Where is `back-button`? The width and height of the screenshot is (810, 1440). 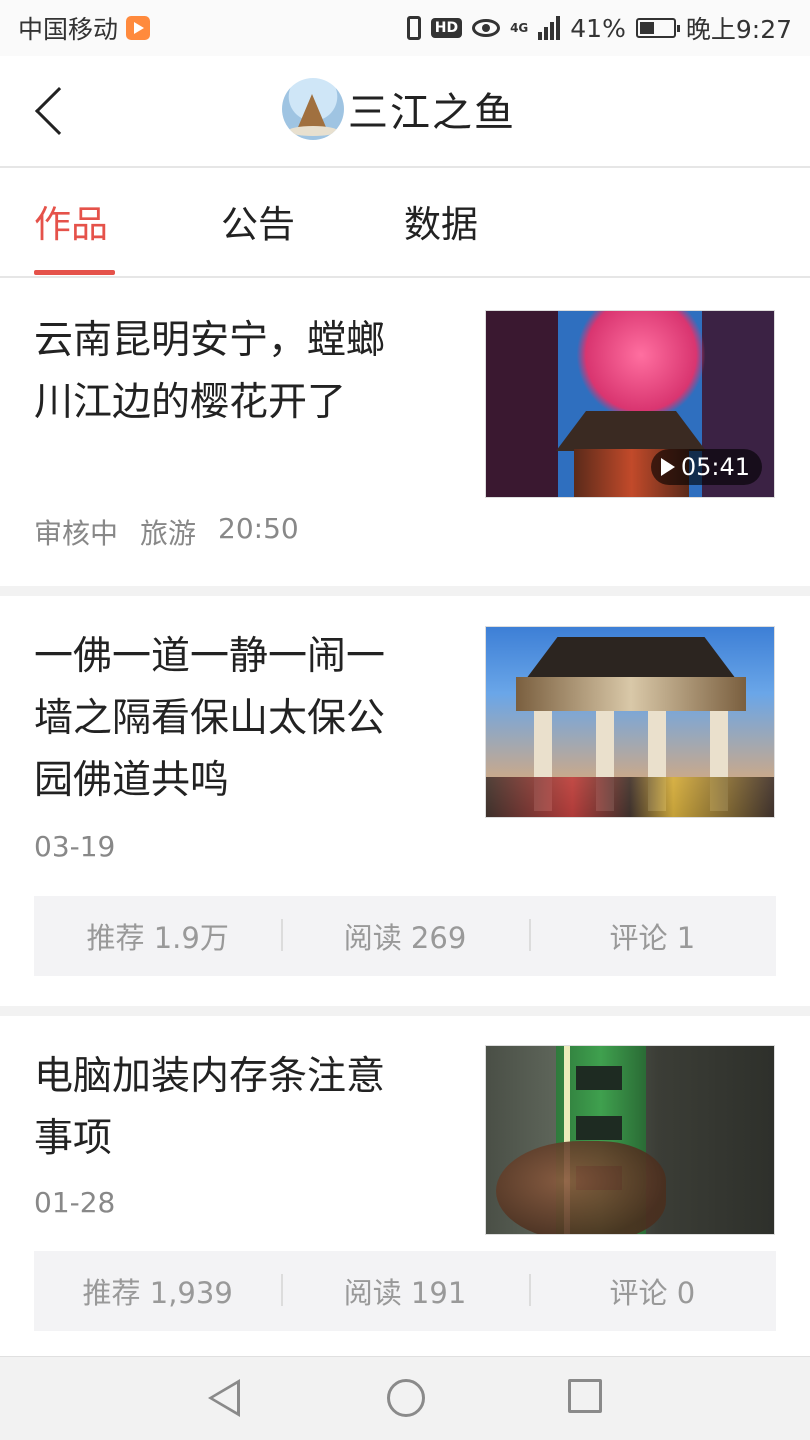
back-button is located at coordinates (58, 112).